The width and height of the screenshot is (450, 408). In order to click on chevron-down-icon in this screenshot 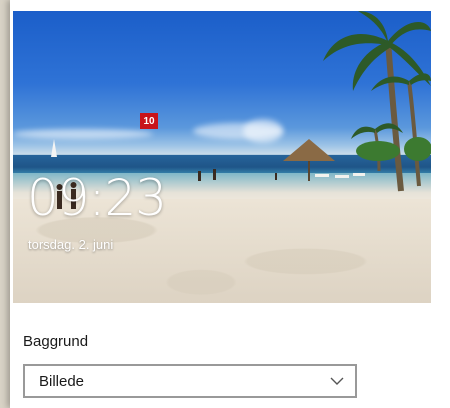, I will do `click(337, 381)`.